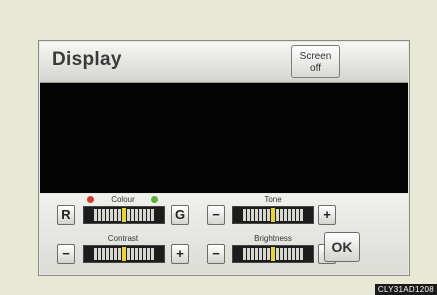 Image resolution: width=437 pixels, height=295 pixels. I want to click on colour-red-button: R, so click(66, 215).